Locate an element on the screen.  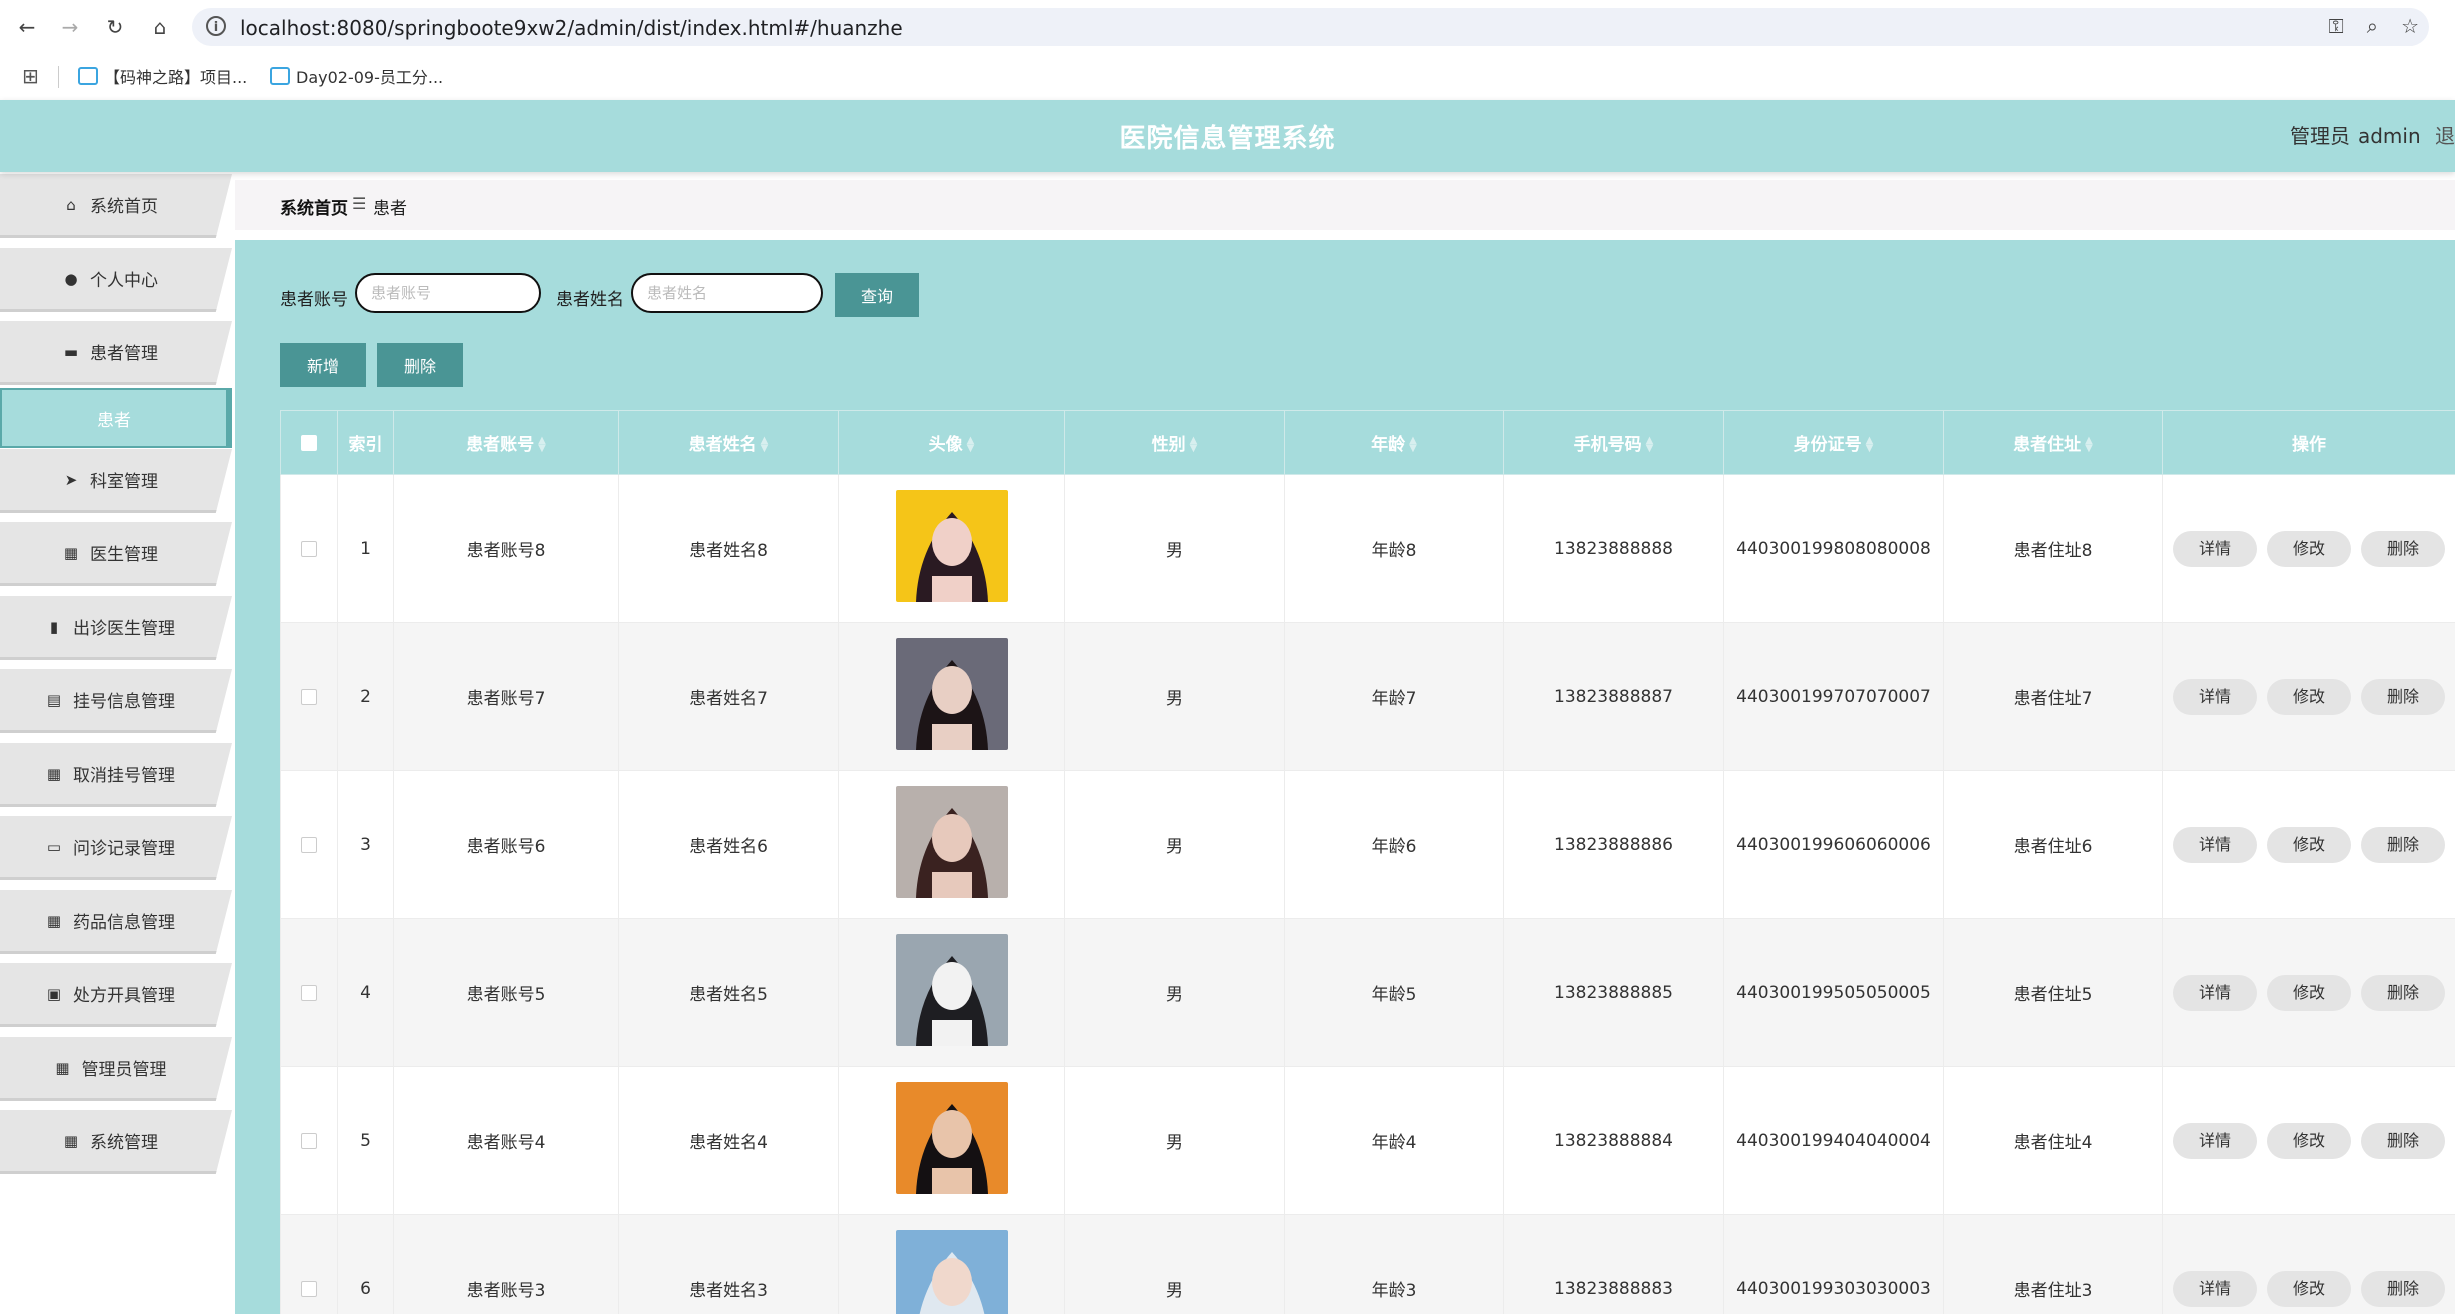
sidebar-item: ▤ 挂号信息管理 is located at coordinates (116, 701).